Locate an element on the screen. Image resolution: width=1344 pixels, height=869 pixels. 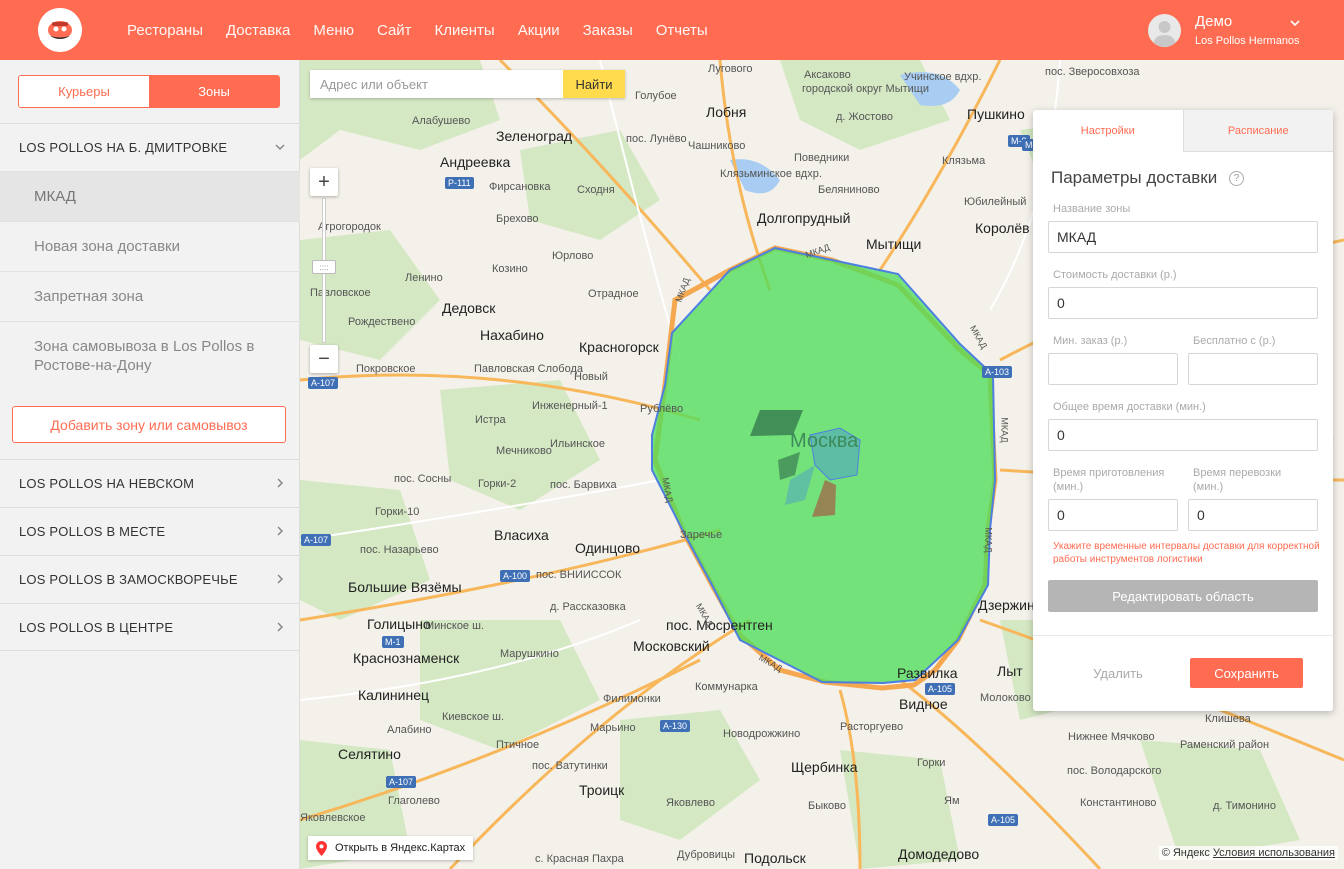
nav-site: Сайт is located at coordinates (394, 30).